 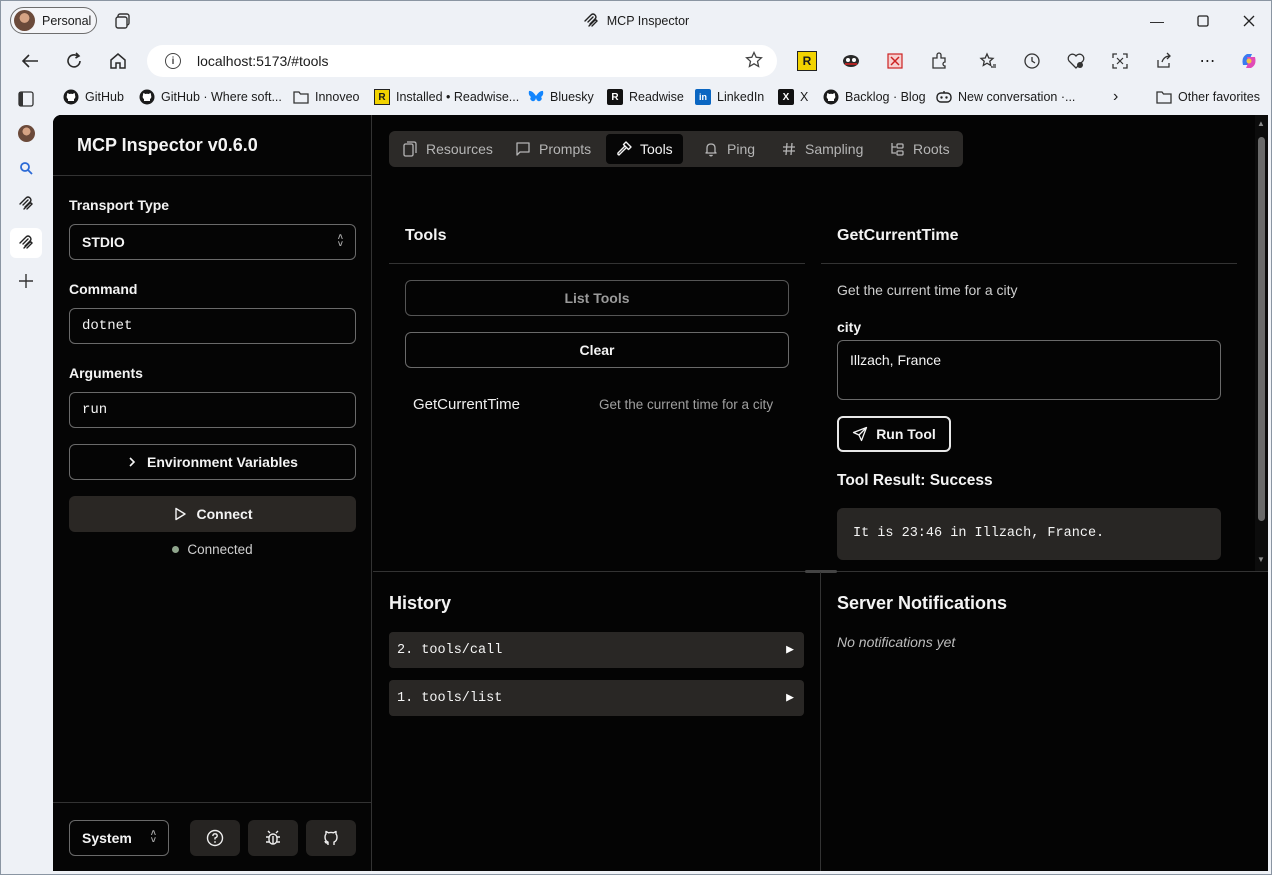 I want to click on scroll-thumb, so click(x=1261, y=329).